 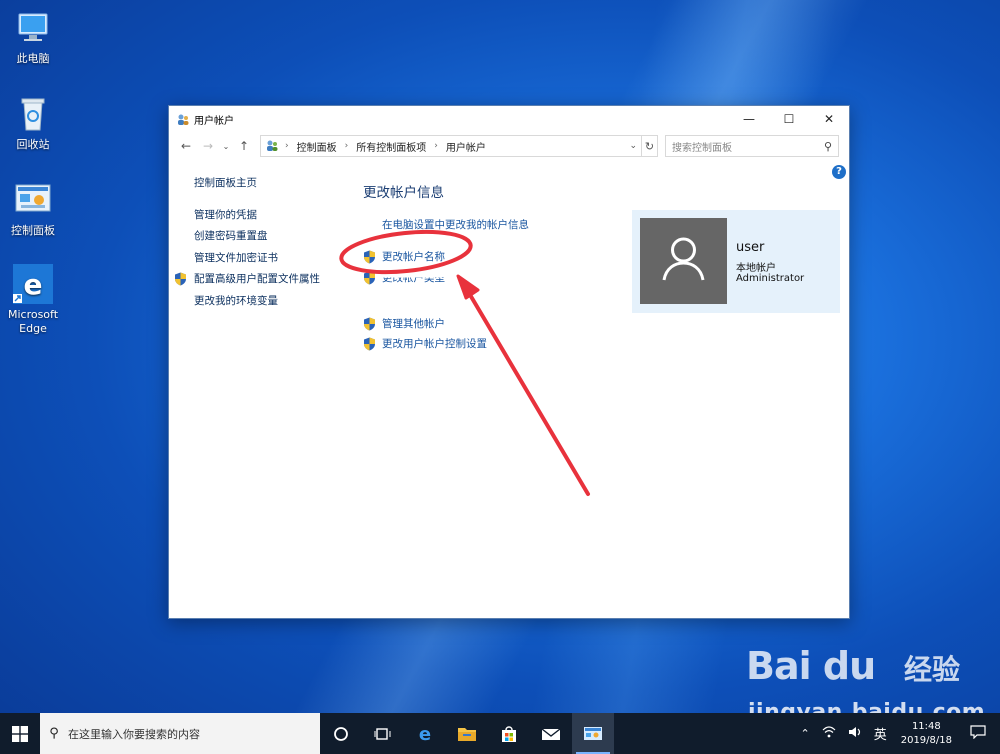 I want to click on avatar, so click(x=683, y=261).